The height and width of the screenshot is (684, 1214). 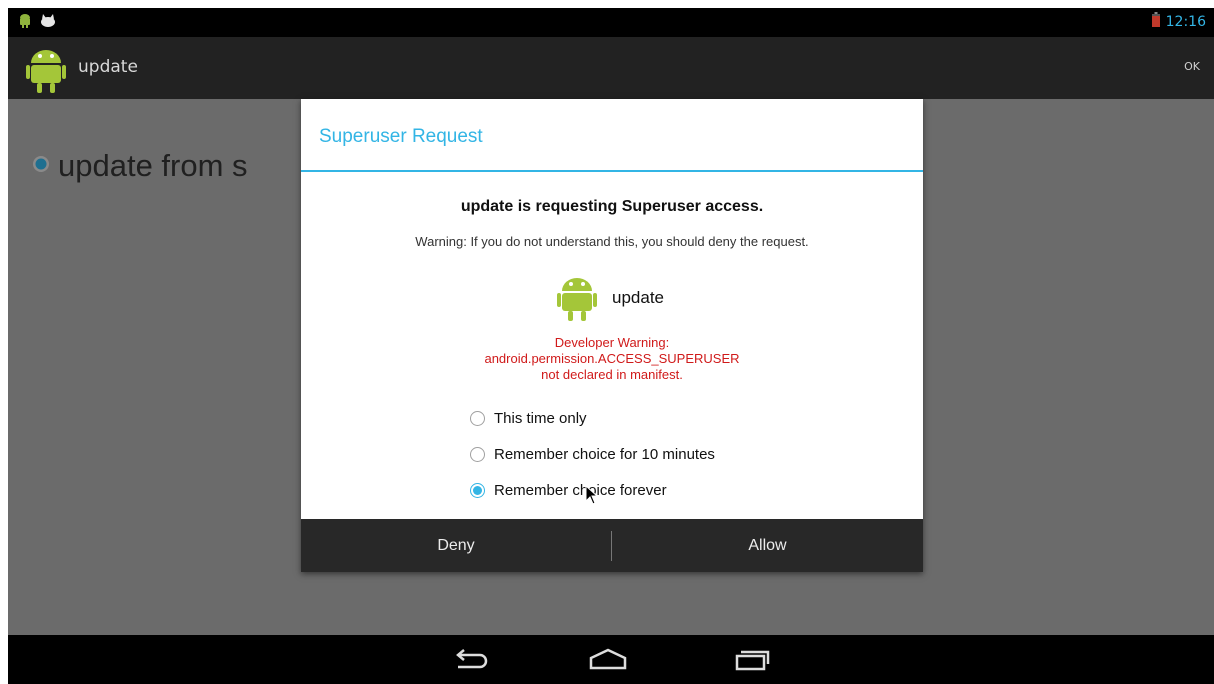 What do you see at coordinates (477, 490) in the screenshot?
I see `radio-button-checked` at bounding box center [477, 490].